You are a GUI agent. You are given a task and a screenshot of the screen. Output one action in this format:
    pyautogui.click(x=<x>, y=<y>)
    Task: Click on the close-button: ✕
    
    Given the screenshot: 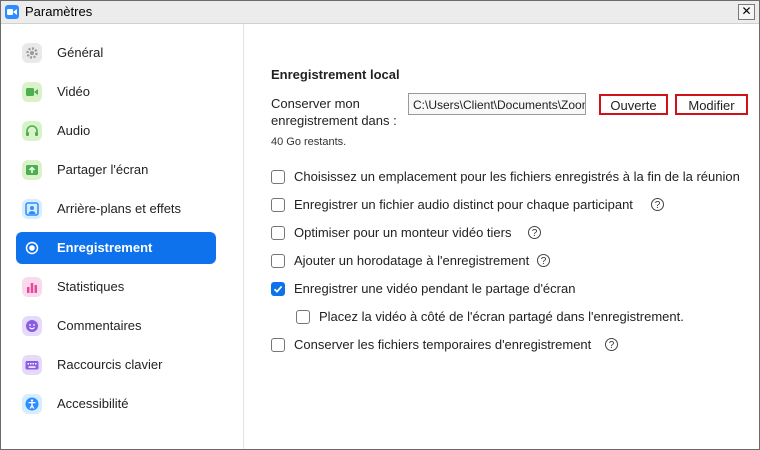 What is the action you would take?
    pyautogui.click(x=746, y=12)
    